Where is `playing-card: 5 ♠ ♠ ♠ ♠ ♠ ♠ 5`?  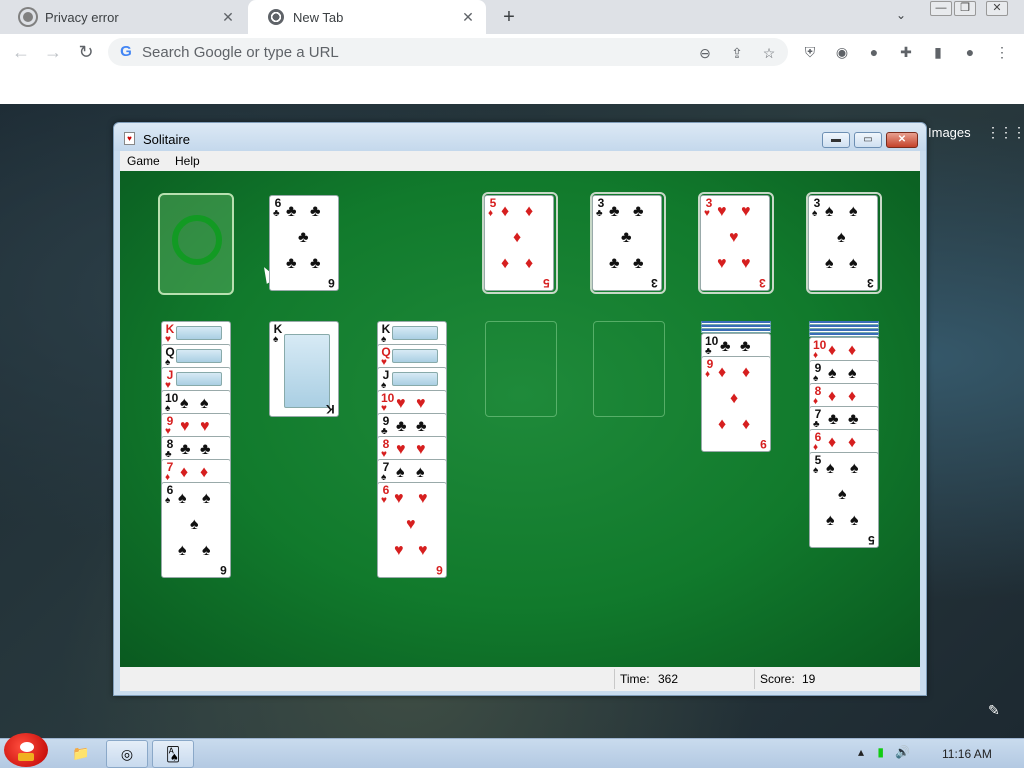
playing-card: 5 ♠ ♠ ♠ ♠ ♠ ♠ 5 is located at coordinates (844, 500).